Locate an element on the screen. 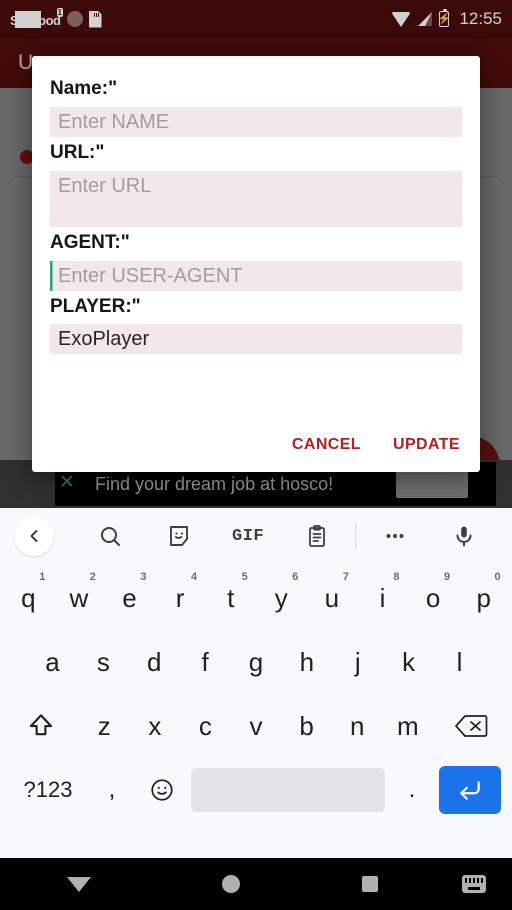 Image resolution: width=512 pixels, height=910 pixels. key-o-label: o is located at coordinates (433, 597).